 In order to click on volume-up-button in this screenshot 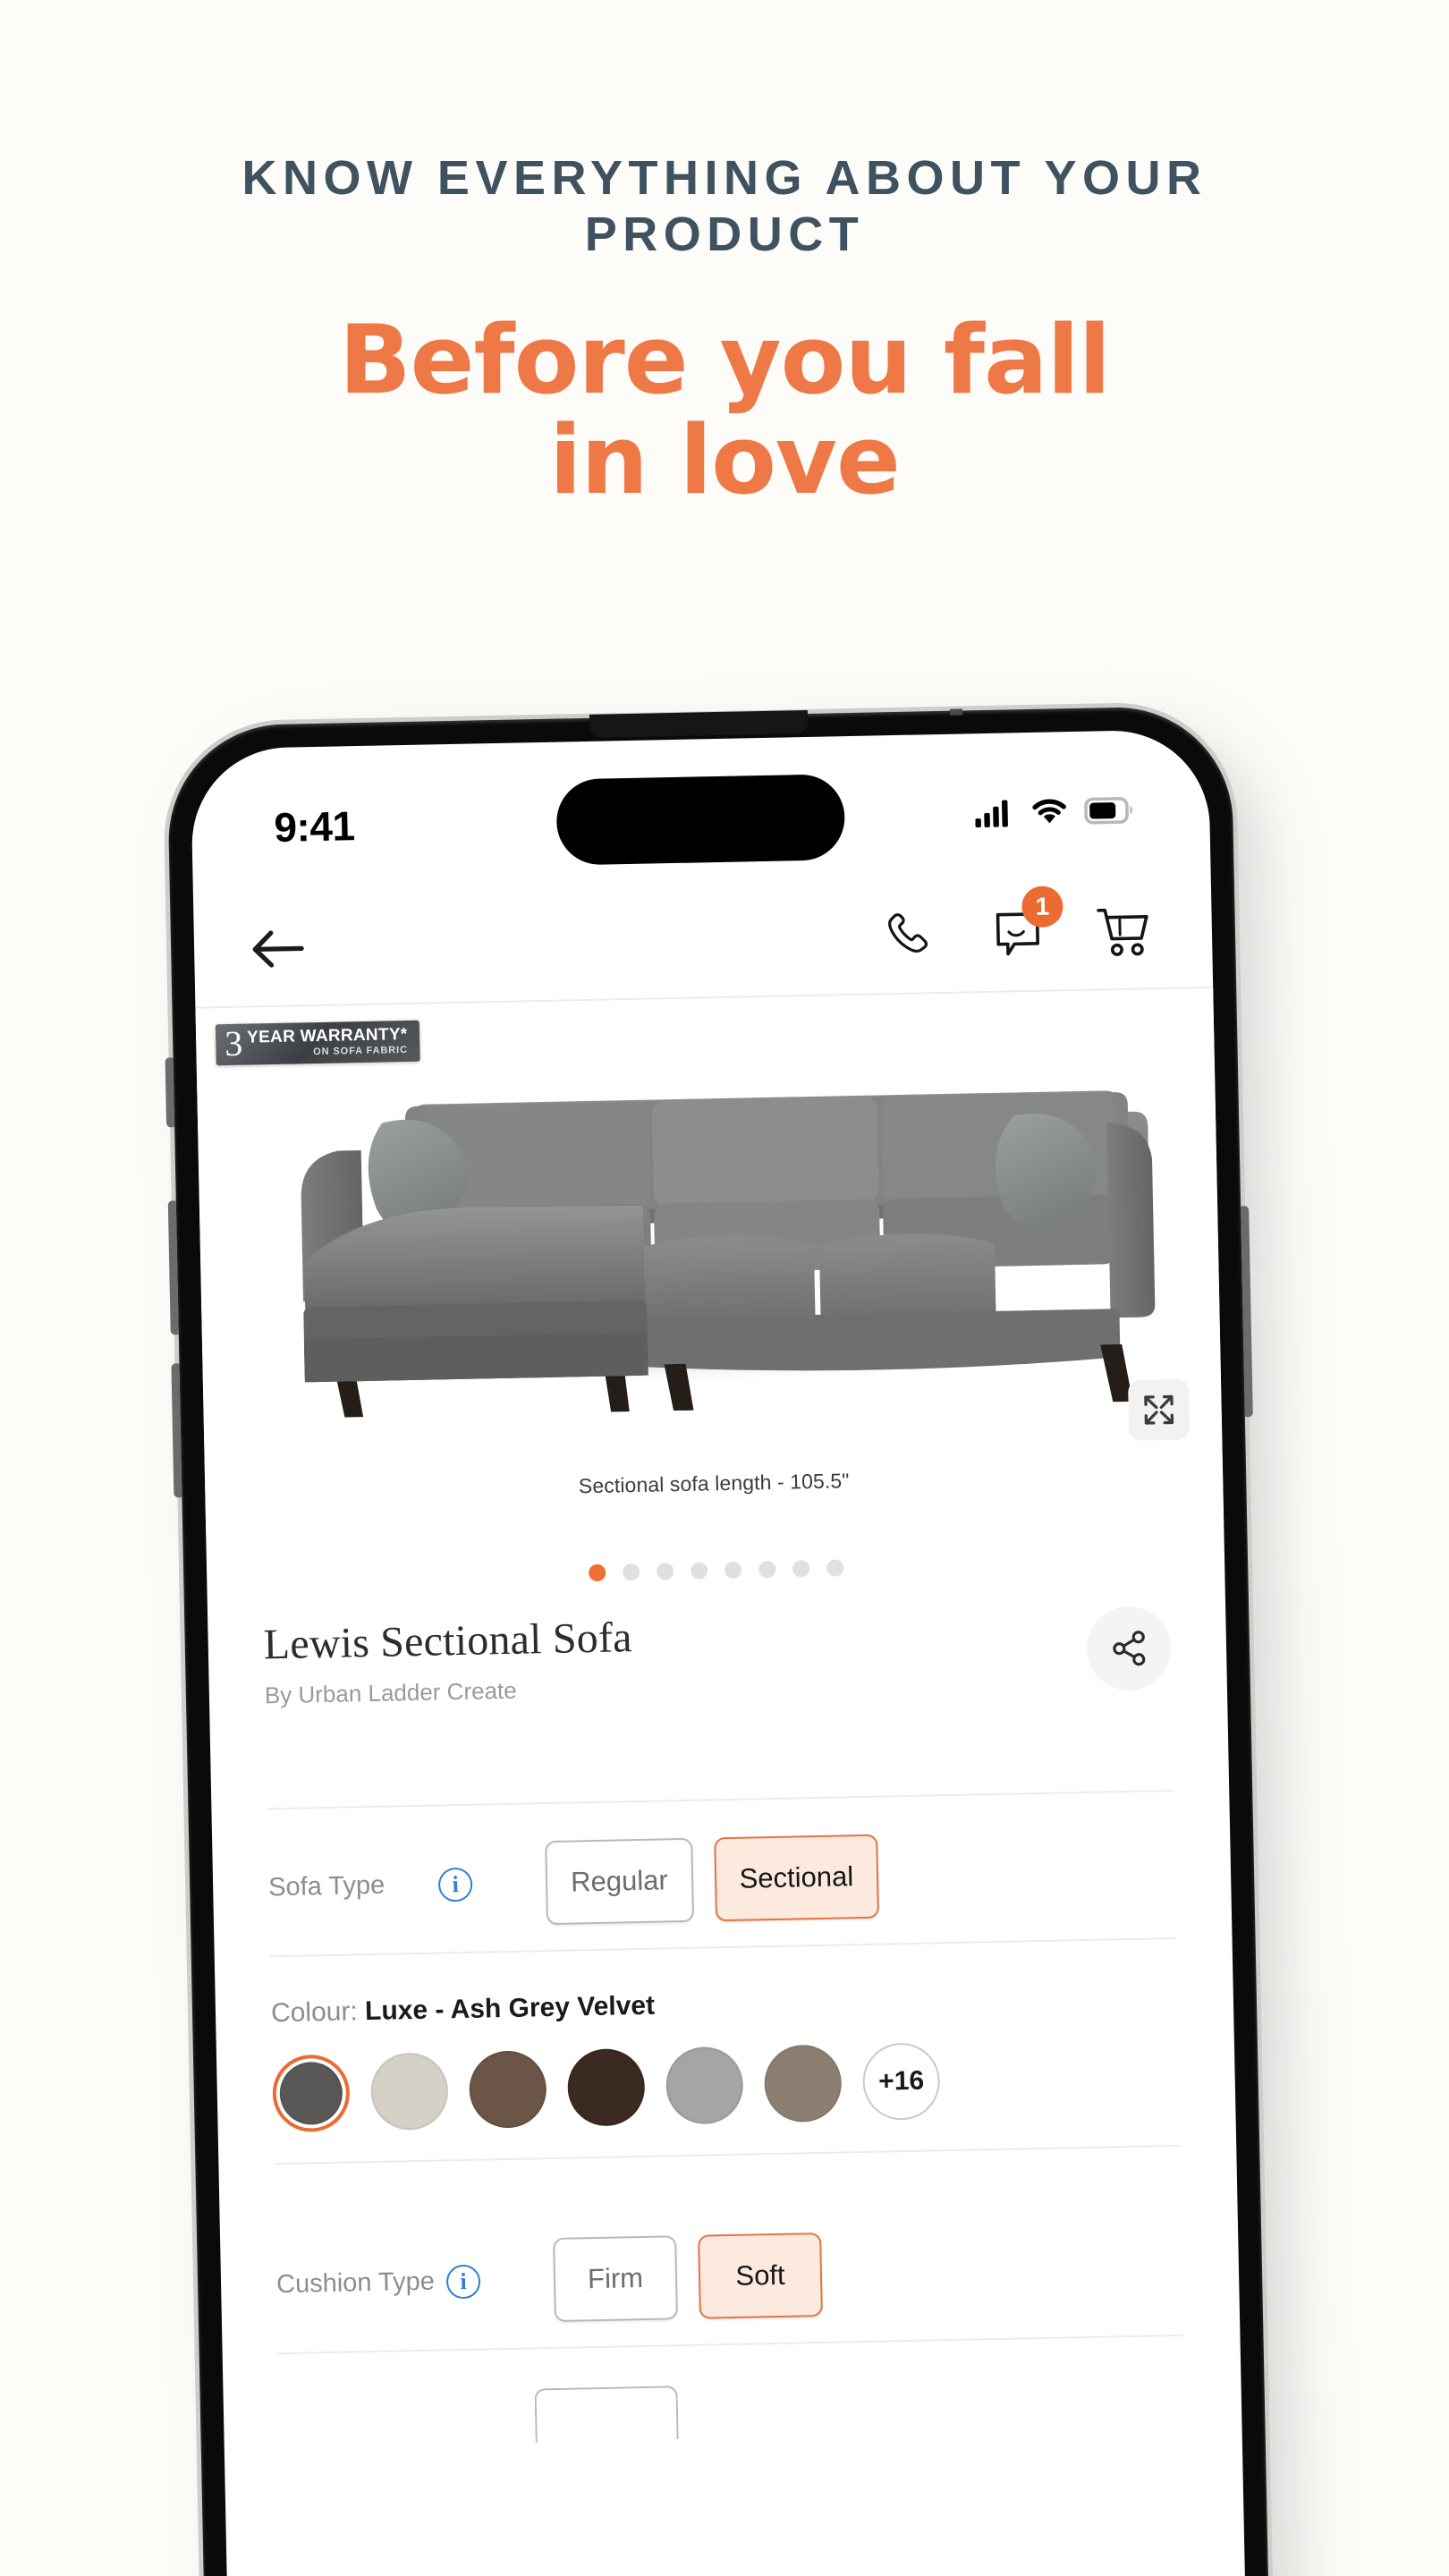, I will do `click(173, 1267)`.